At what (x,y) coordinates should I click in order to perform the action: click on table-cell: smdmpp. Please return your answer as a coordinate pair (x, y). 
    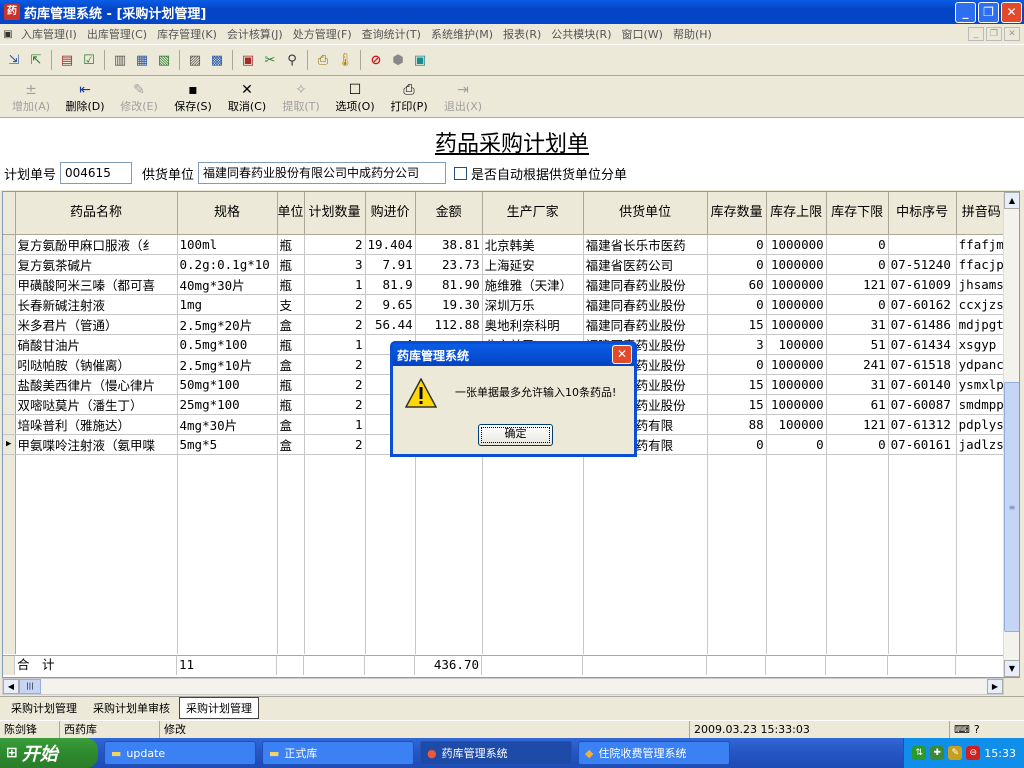
    Looking at the image, I should click on (981, 404).